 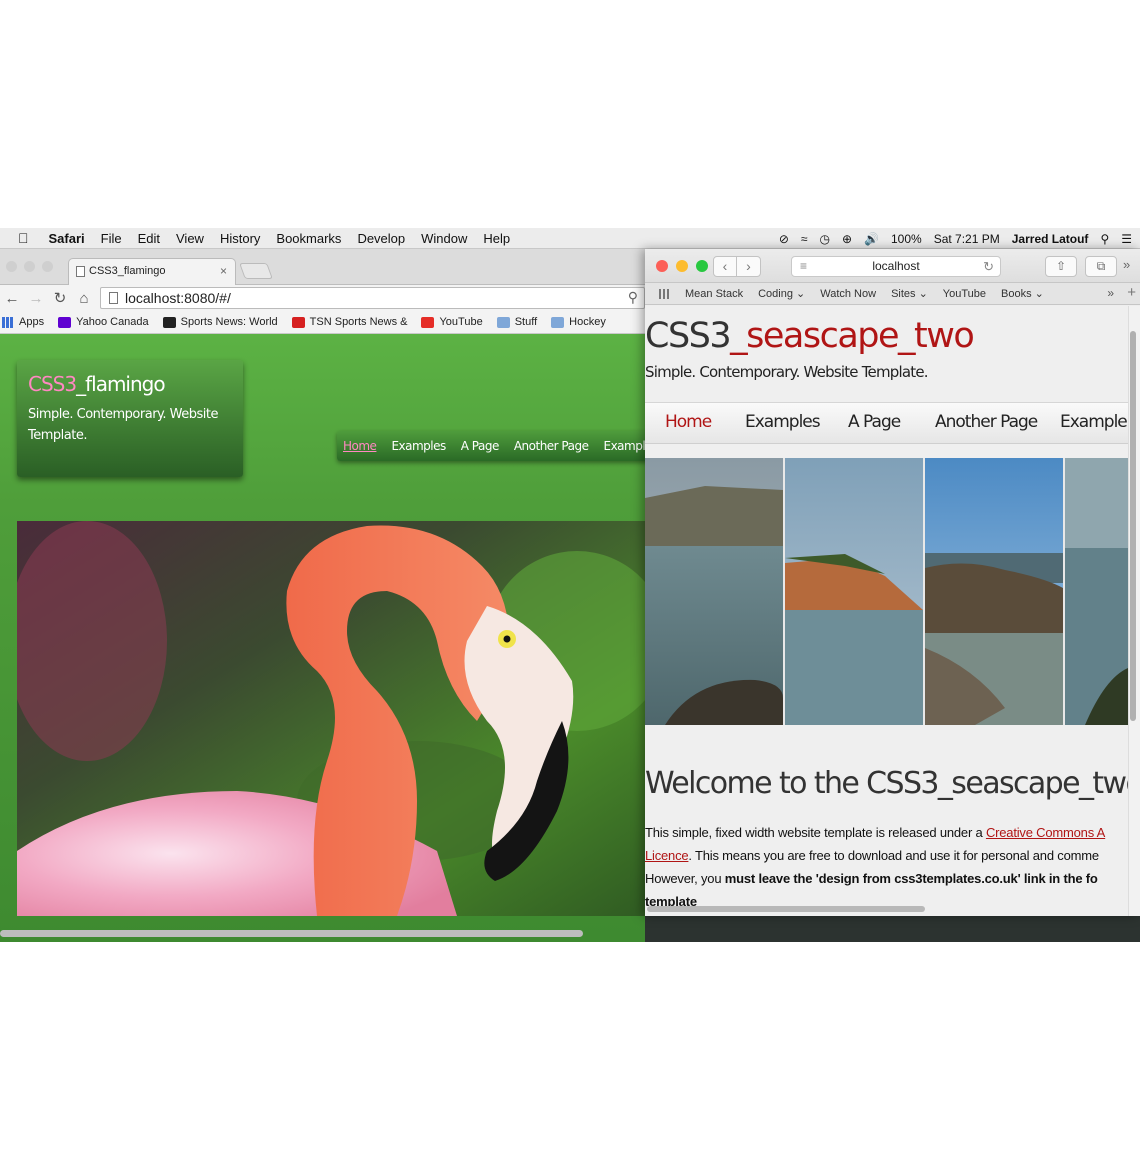 What do you see at coordinates (112, 322) in the screenshot?
I see `bookmark-label: Yahoo Canada` at bounding box center [112, 322].